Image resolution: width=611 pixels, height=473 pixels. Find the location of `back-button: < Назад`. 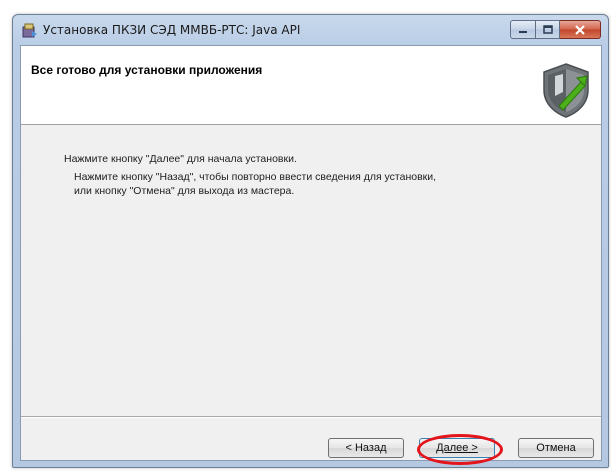

back-button: < Назад is located at coordinates (366, 448).